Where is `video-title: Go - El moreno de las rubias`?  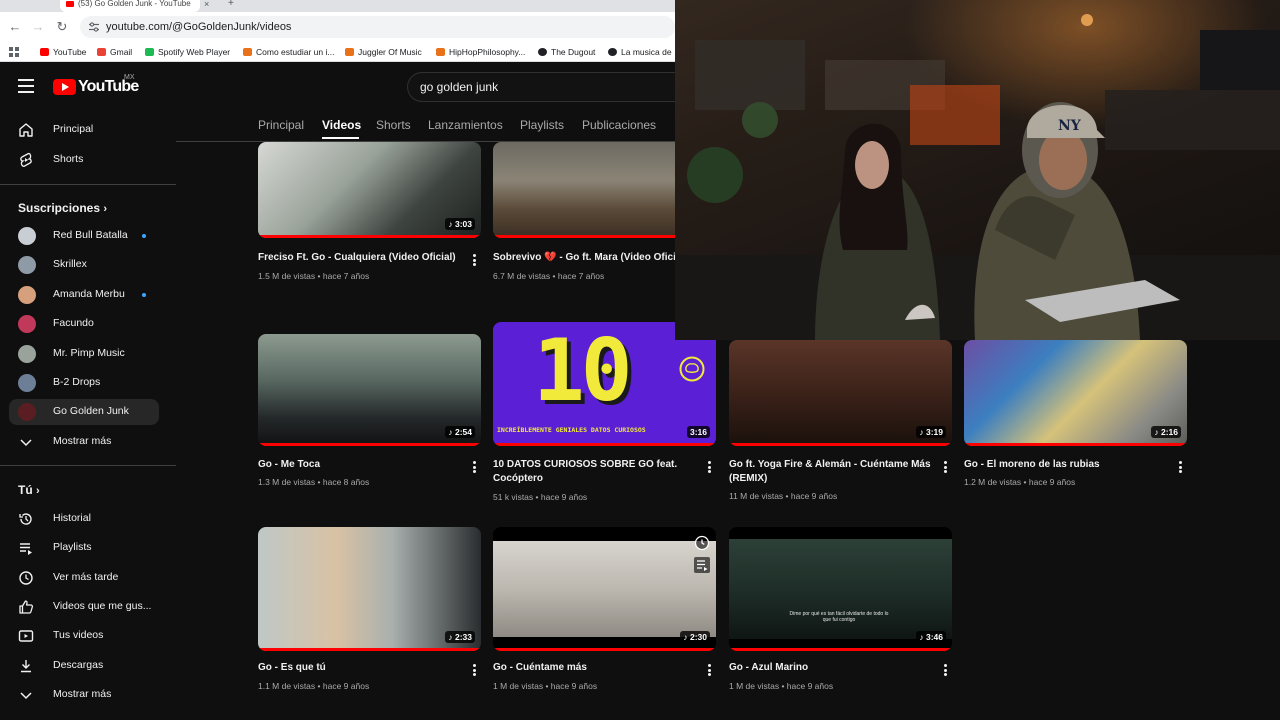 video-title: Go - El moreno de las rubias is located at coordinates (1066, 465).